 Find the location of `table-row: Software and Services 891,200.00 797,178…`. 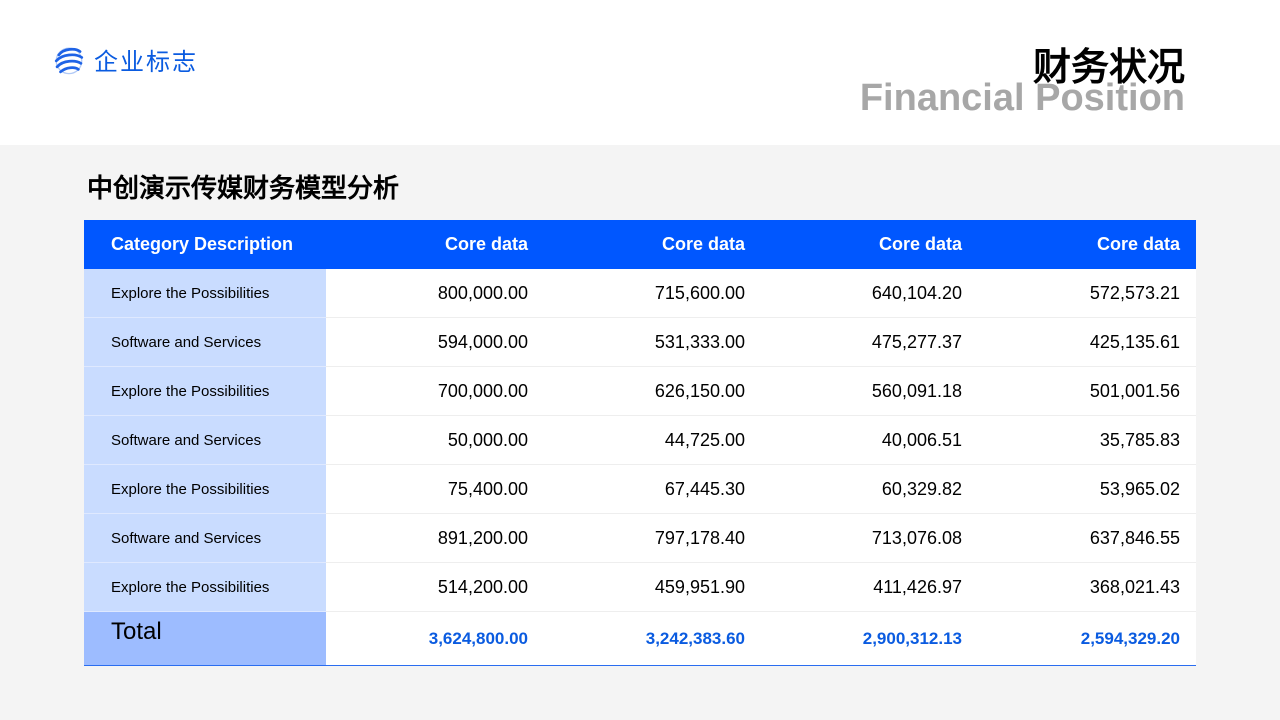

table-row: Software and Services 891,200.00 797,178… is located at coordinates (640, 538).